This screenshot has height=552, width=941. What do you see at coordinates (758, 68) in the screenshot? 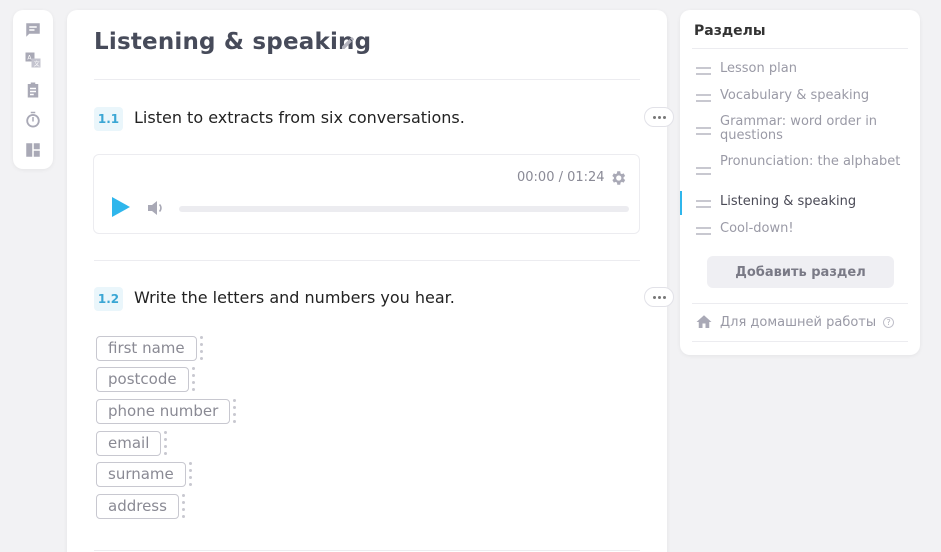
I see `section-label: Lesson plan` at bounding box center [758, 68].